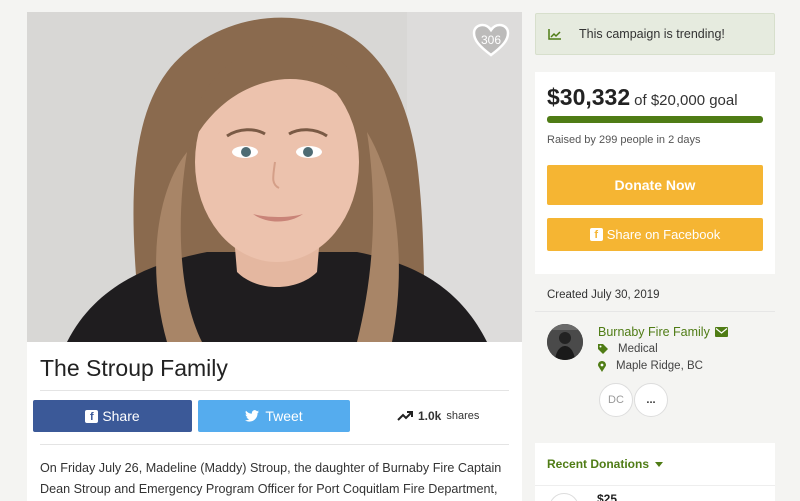 This screenshot has width=800, height=501. Describe the element at coordinates (655, 472) in the screenshot. I see `recent-donations-panel: Recent Donations $25` at that location.